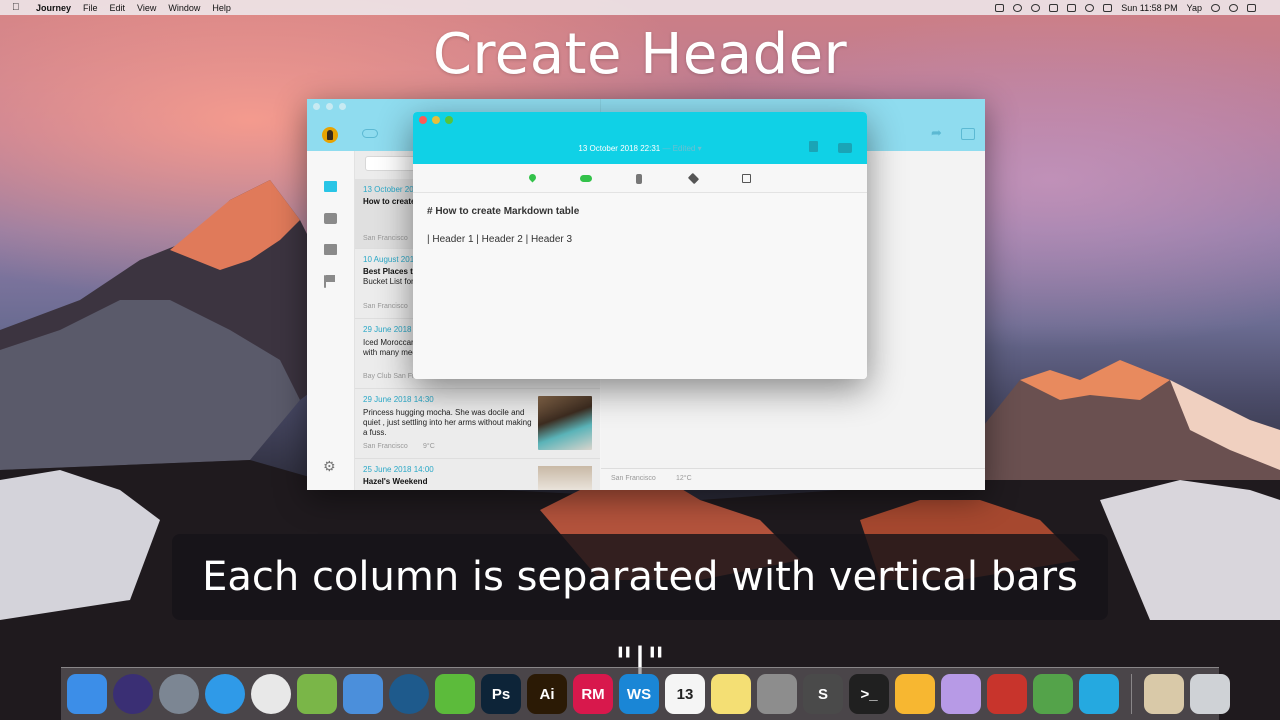  I want to click on editor-date-dropdown: 13 October 2018 22:31 — Edited ▾, so click(640, 148).